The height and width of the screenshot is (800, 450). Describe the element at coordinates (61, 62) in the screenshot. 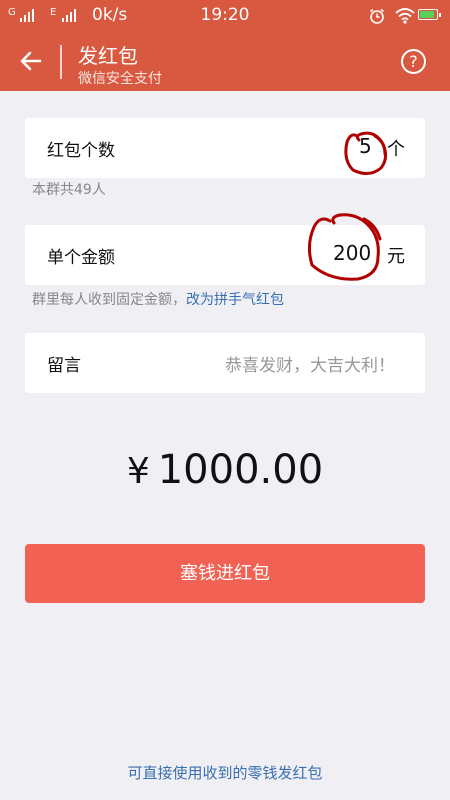

I see `header-divider` at that location.